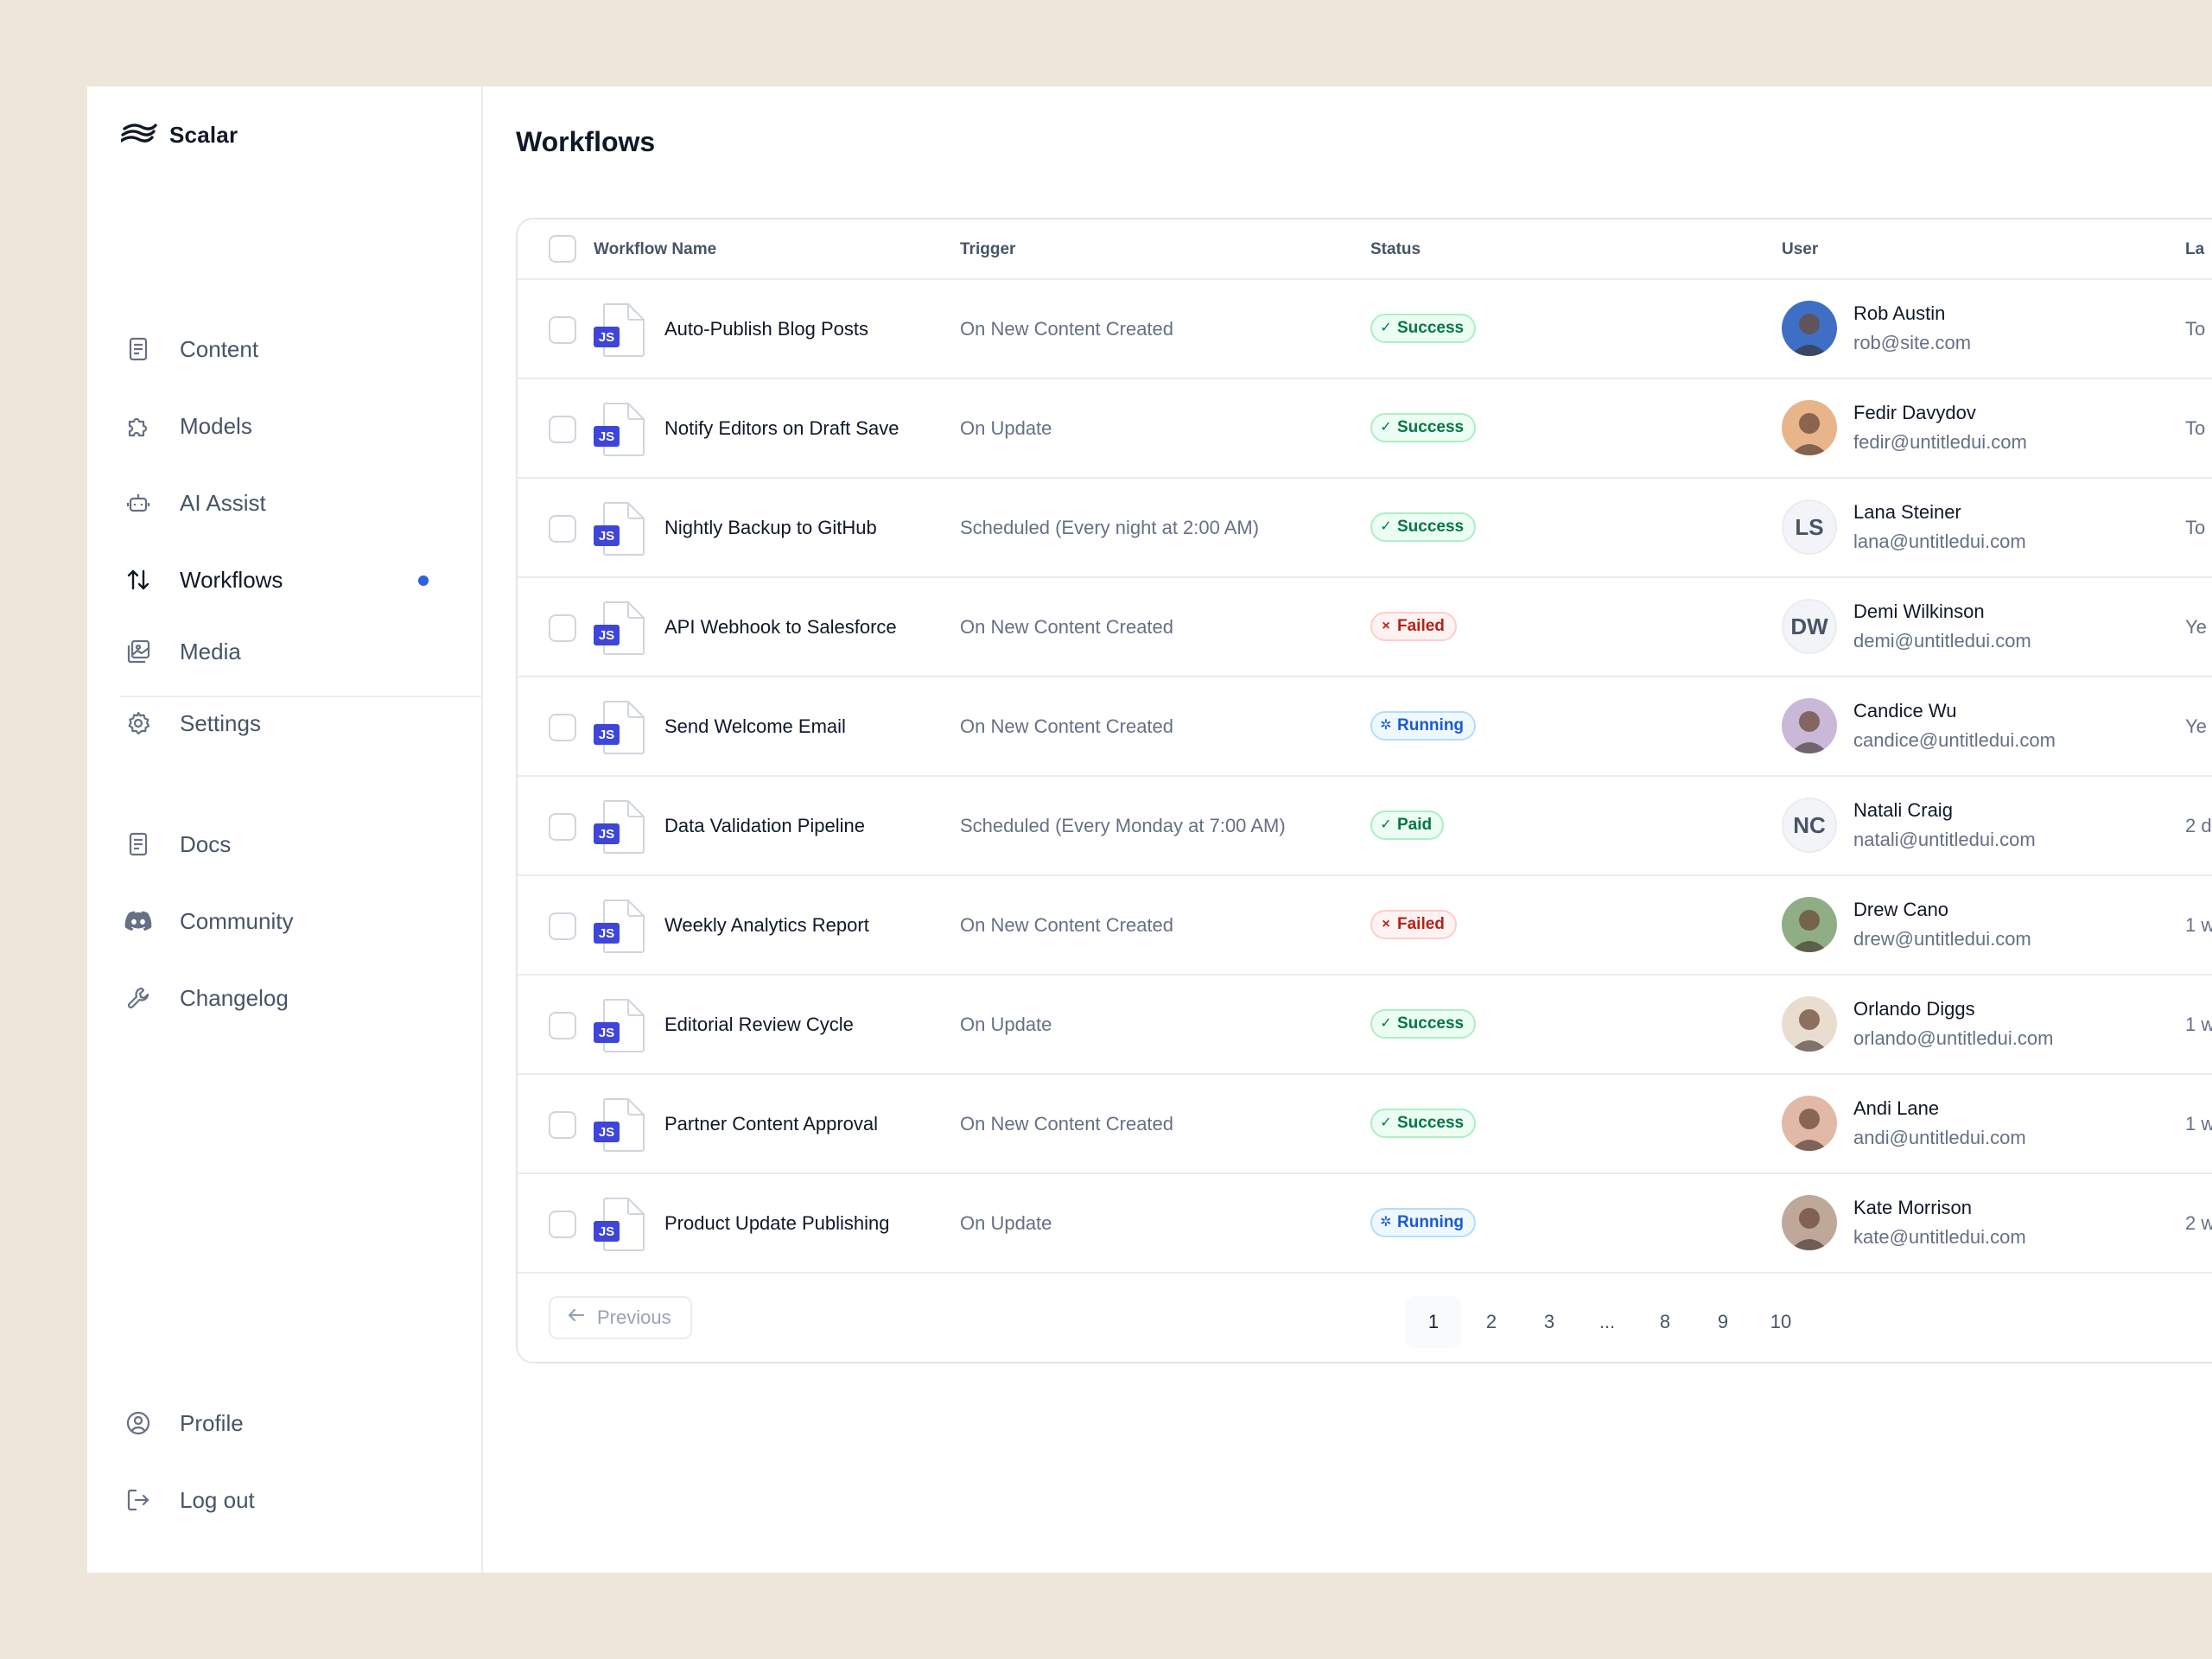 The width and height of the screenshot is (2212, 1659). What do you see at coordinates (655, 249) in the screenshot?
I see `column-header-workflow-name: Workflow Name` at bounding box center [655, 249].